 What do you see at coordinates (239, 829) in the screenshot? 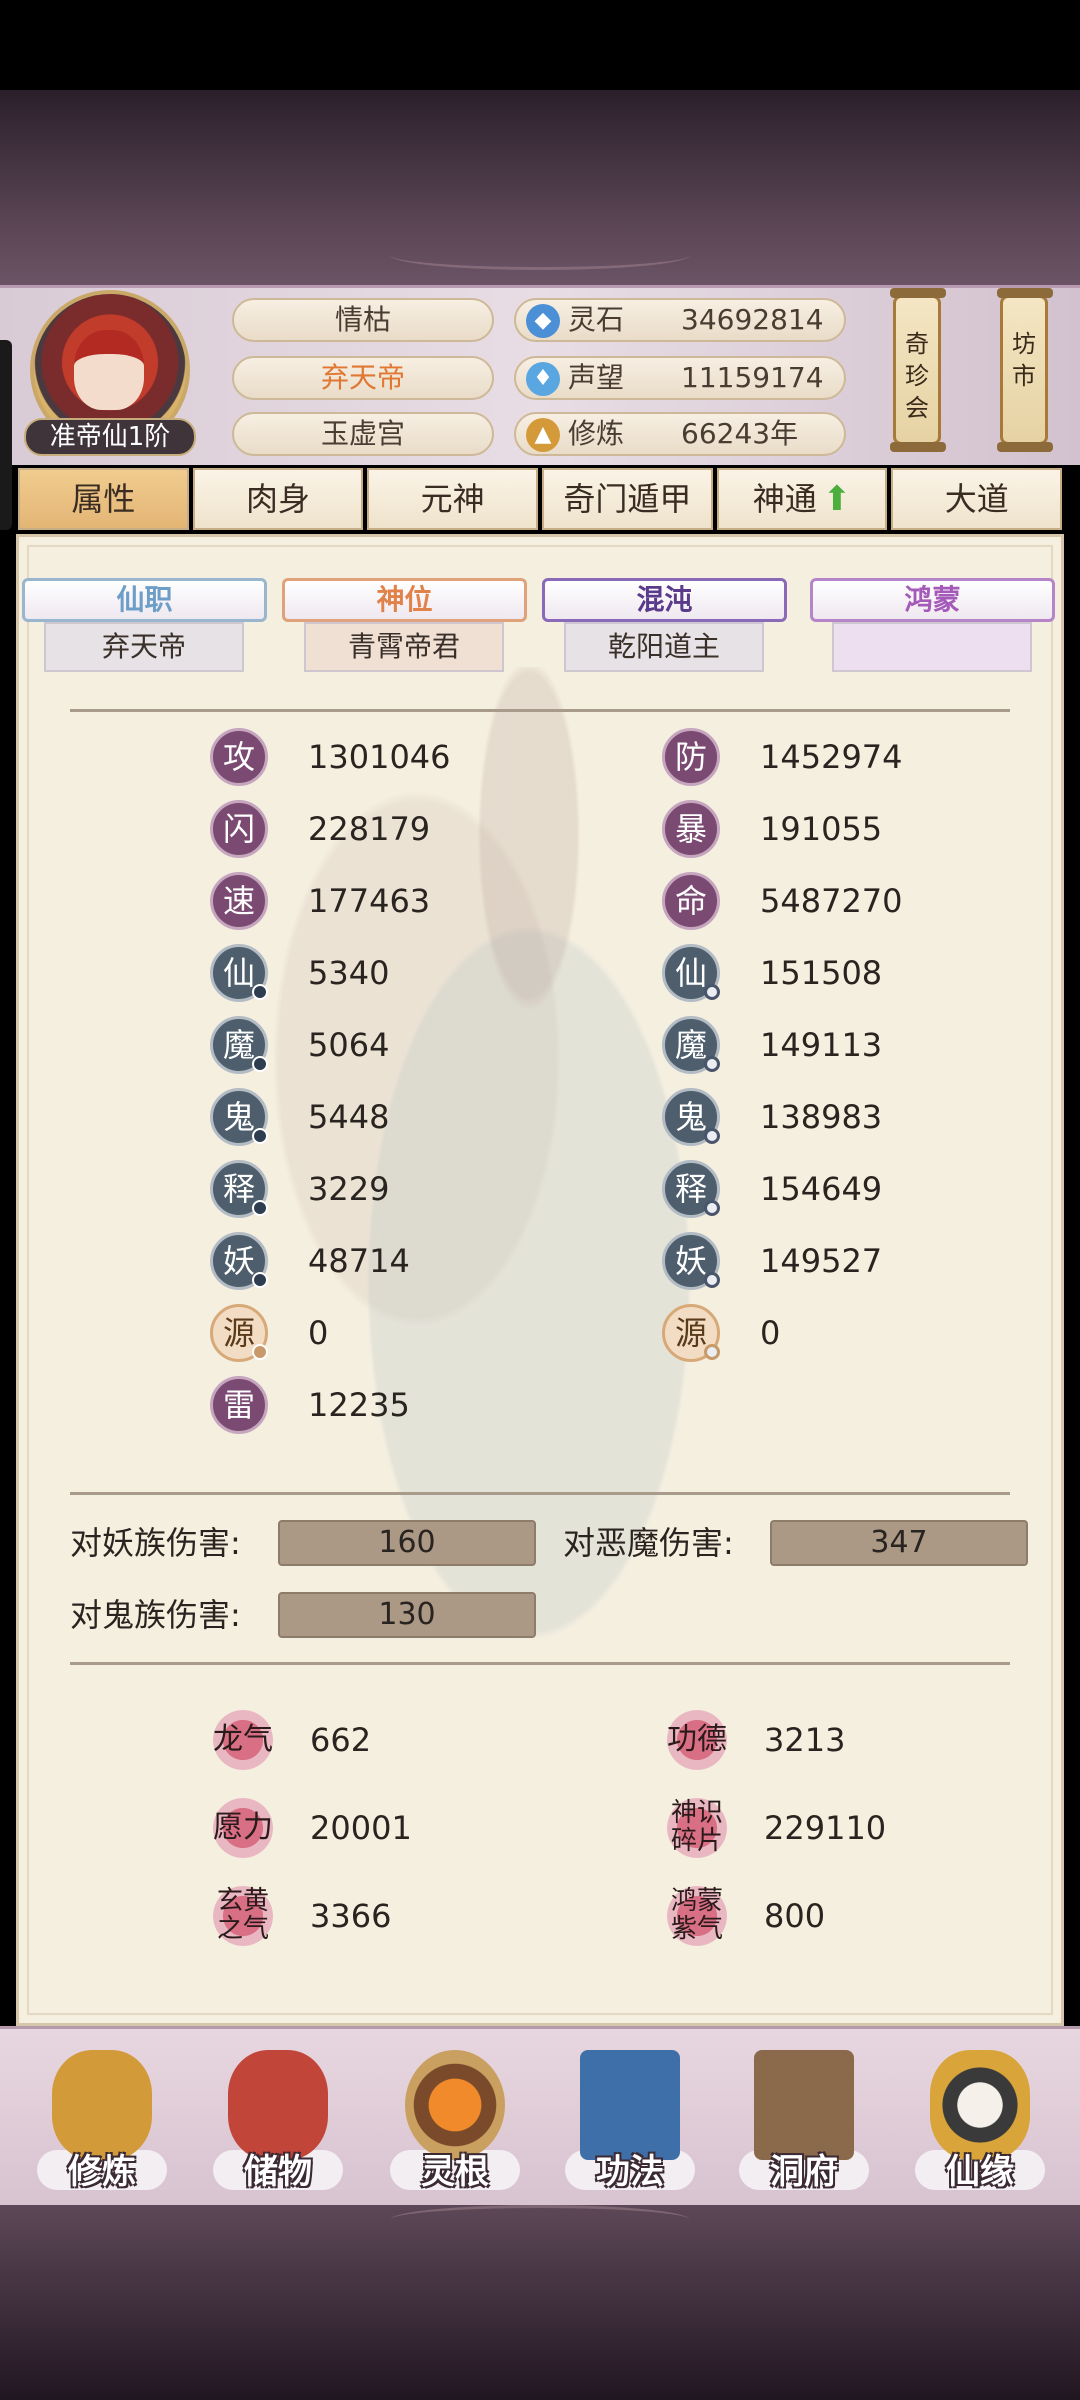
I see `dodge-badge: 闪` at bounding box center [239, 829].